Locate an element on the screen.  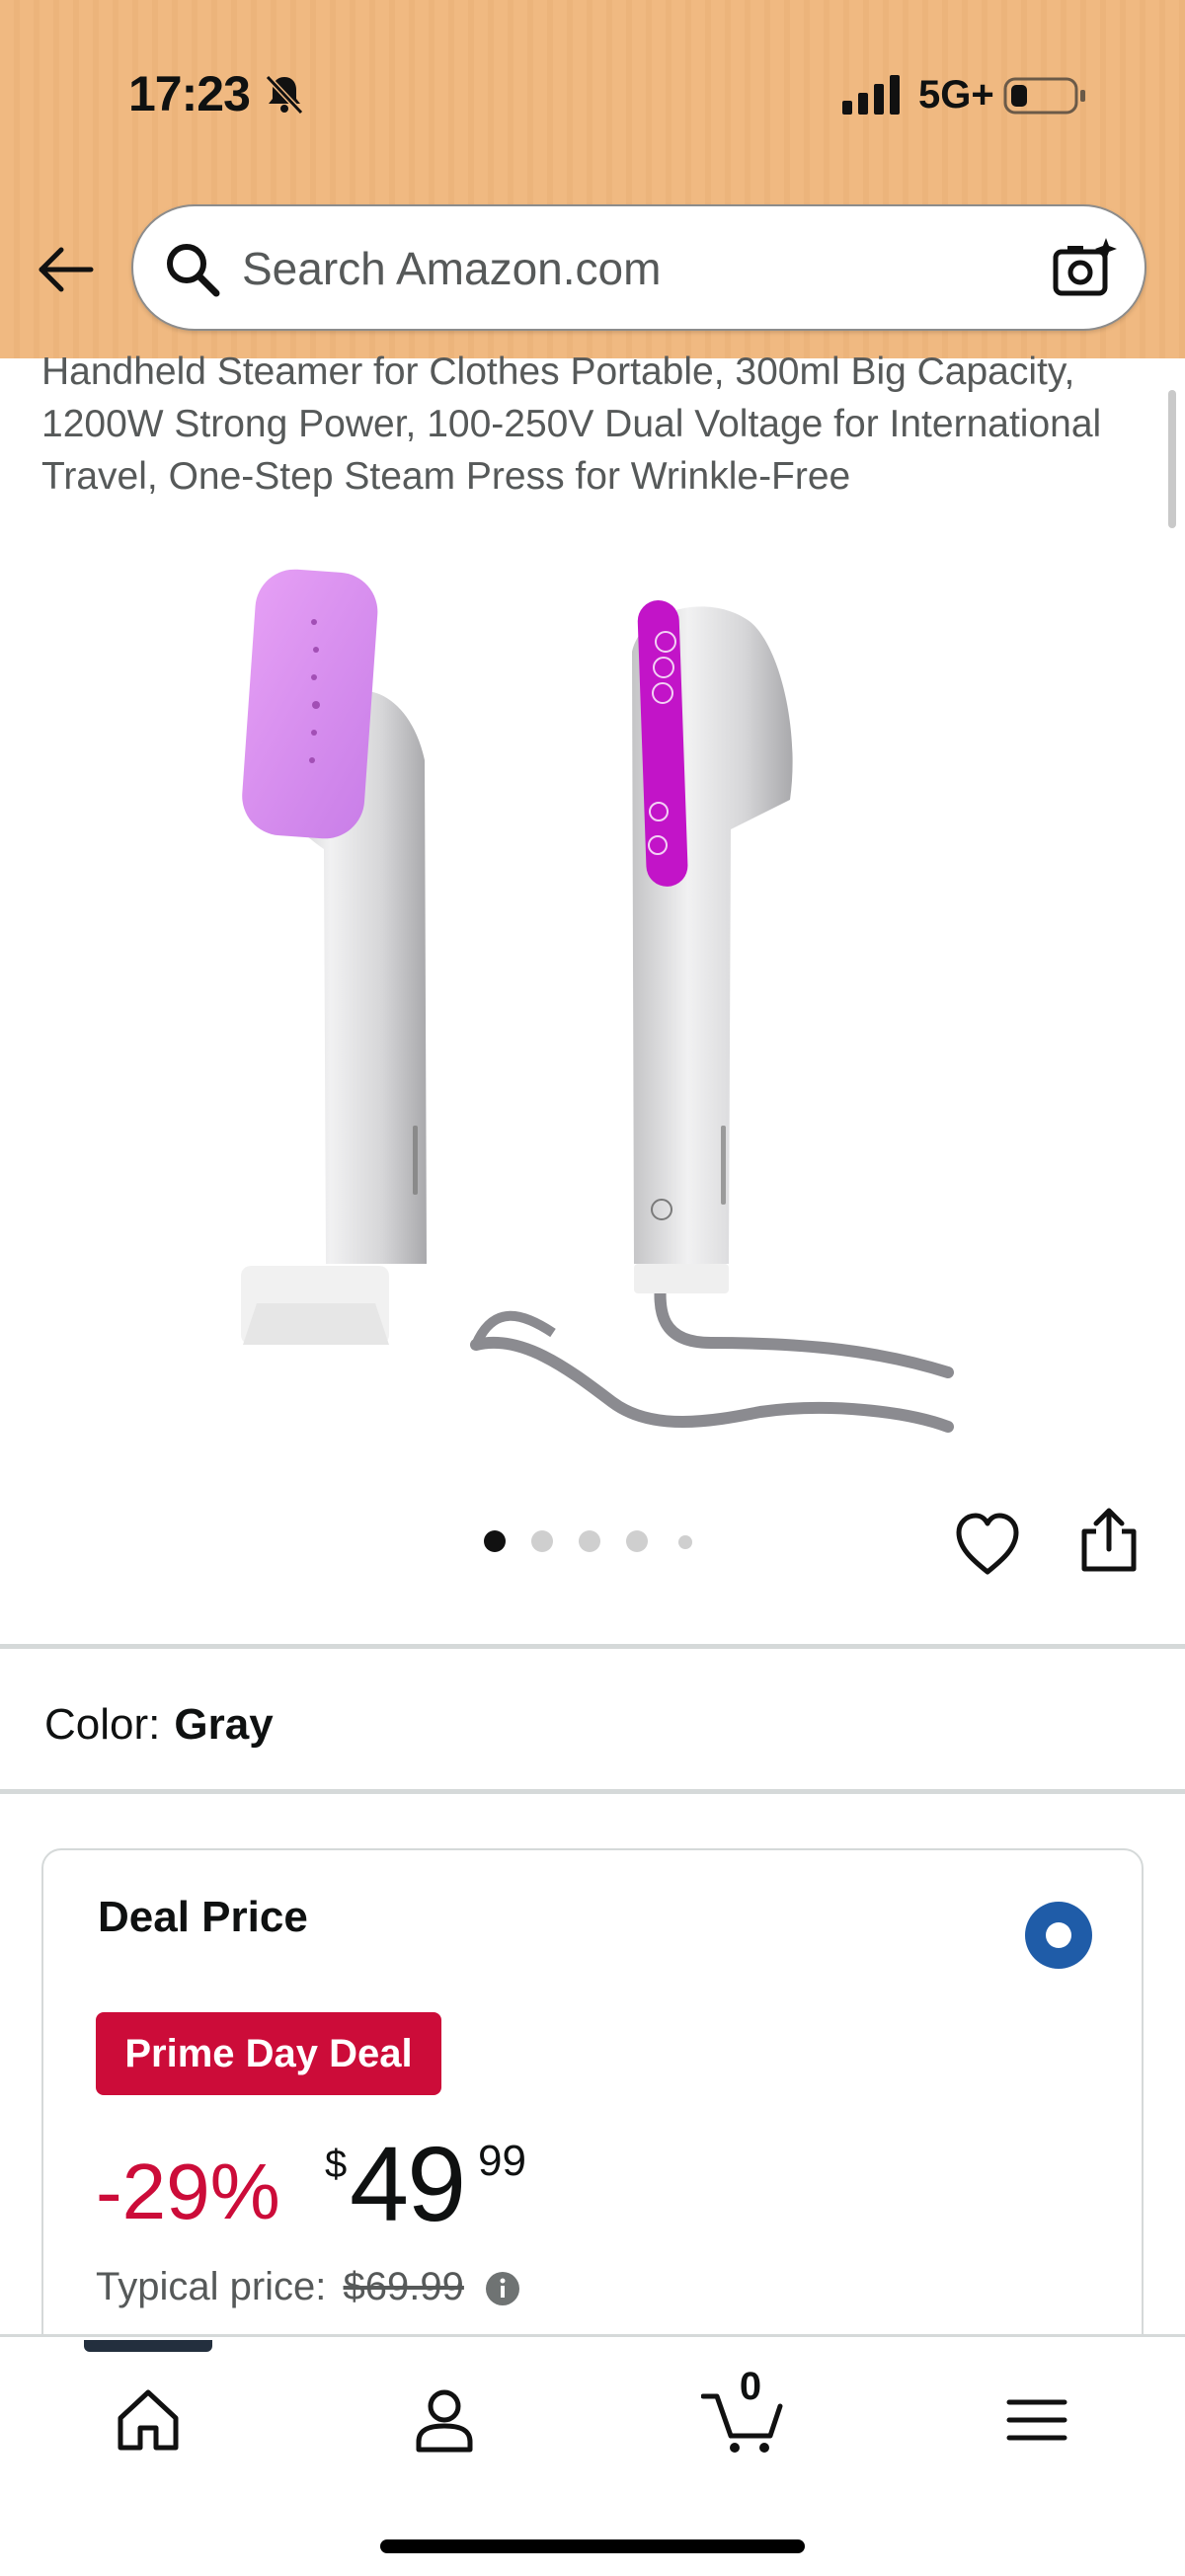
price-whole: 49 is located at coordinates (408, 2183).